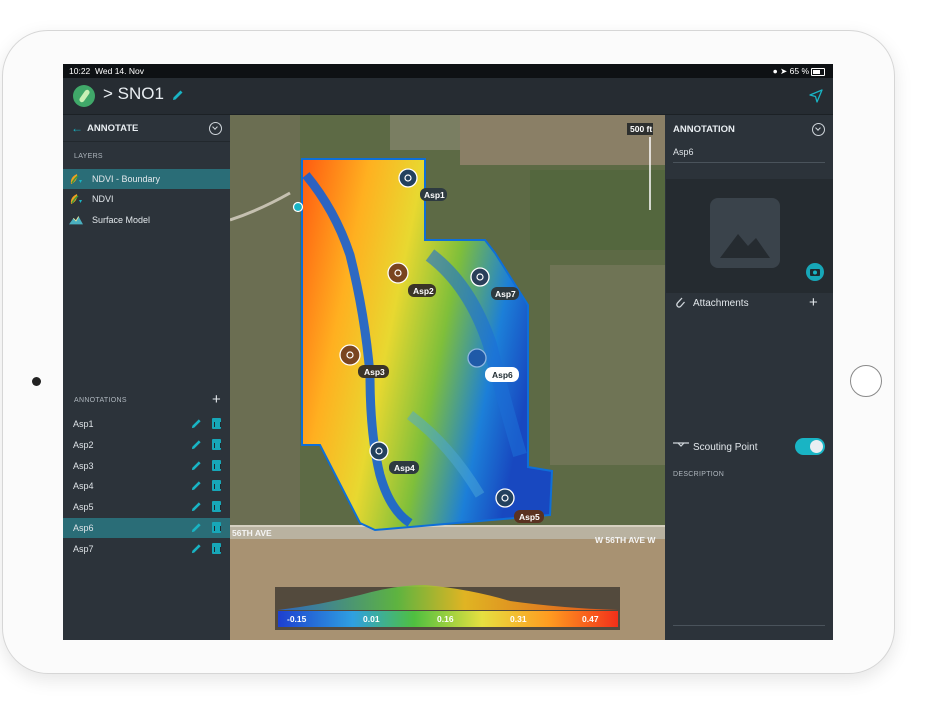 The width and height of the screenshot is (947, 703). Describe the element at coordinates (178, 95) in the screenshot. I see `edit-title-pencil-icon` at that location.